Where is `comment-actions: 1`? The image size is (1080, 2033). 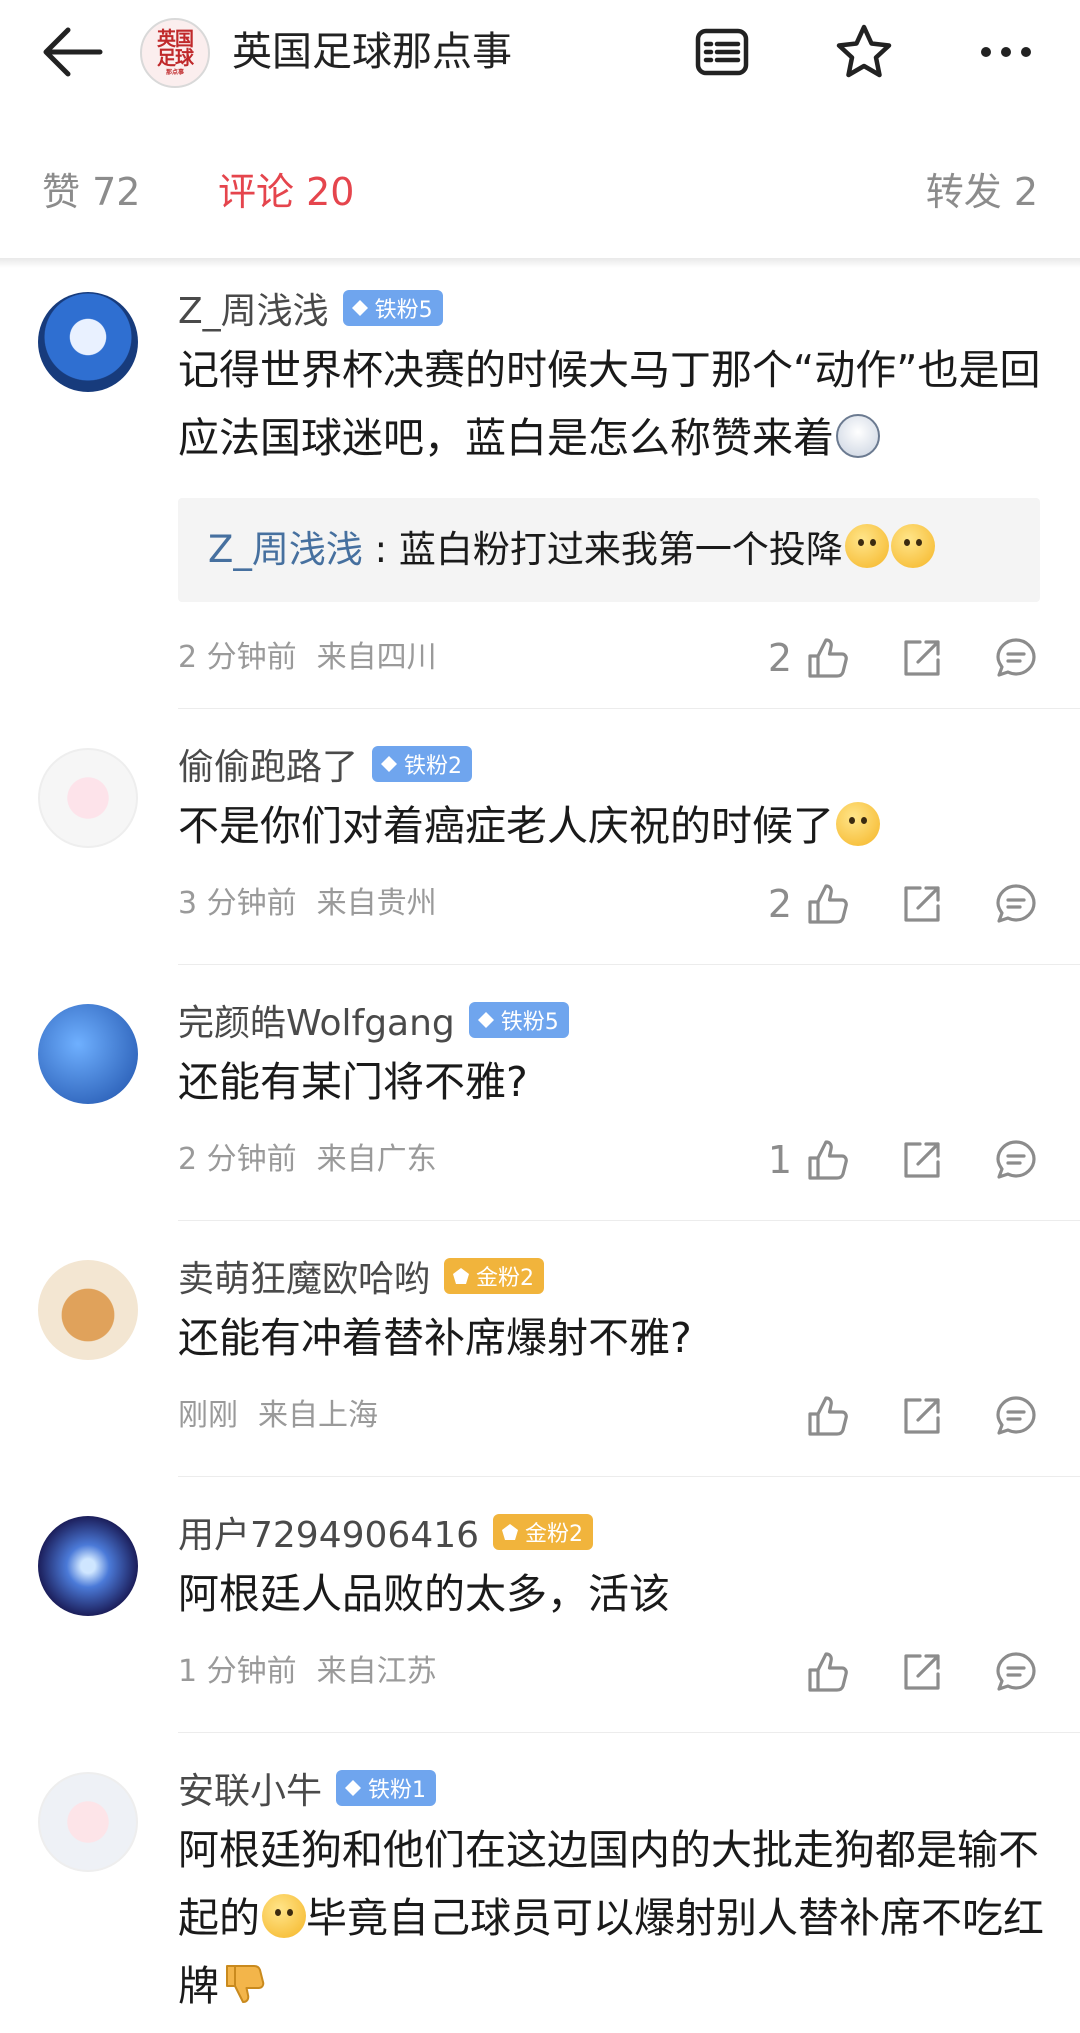 comment-actions: 1 is located at coordinates (540, 1160).